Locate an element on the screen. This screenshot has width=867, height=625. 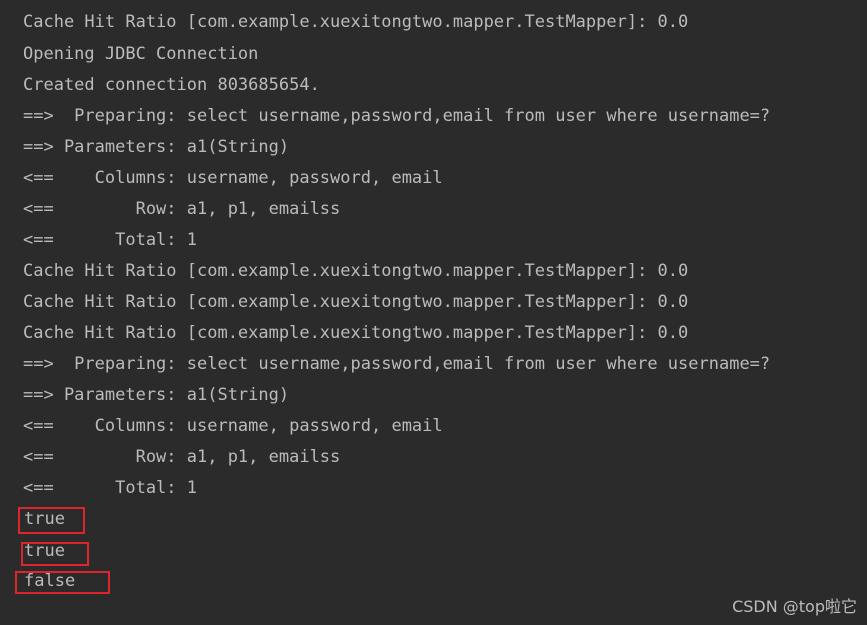
console-line-total-1: <== Total: 1 is located at coordinates (110, 240).